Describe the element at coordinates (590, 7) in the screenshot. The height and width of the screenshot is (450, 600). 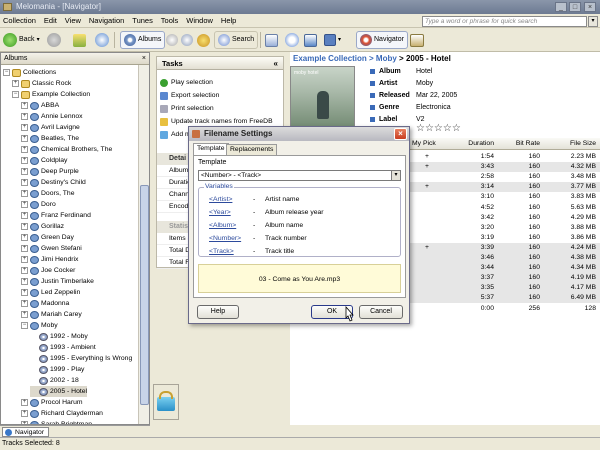
I see `close-button: ×` at that location.